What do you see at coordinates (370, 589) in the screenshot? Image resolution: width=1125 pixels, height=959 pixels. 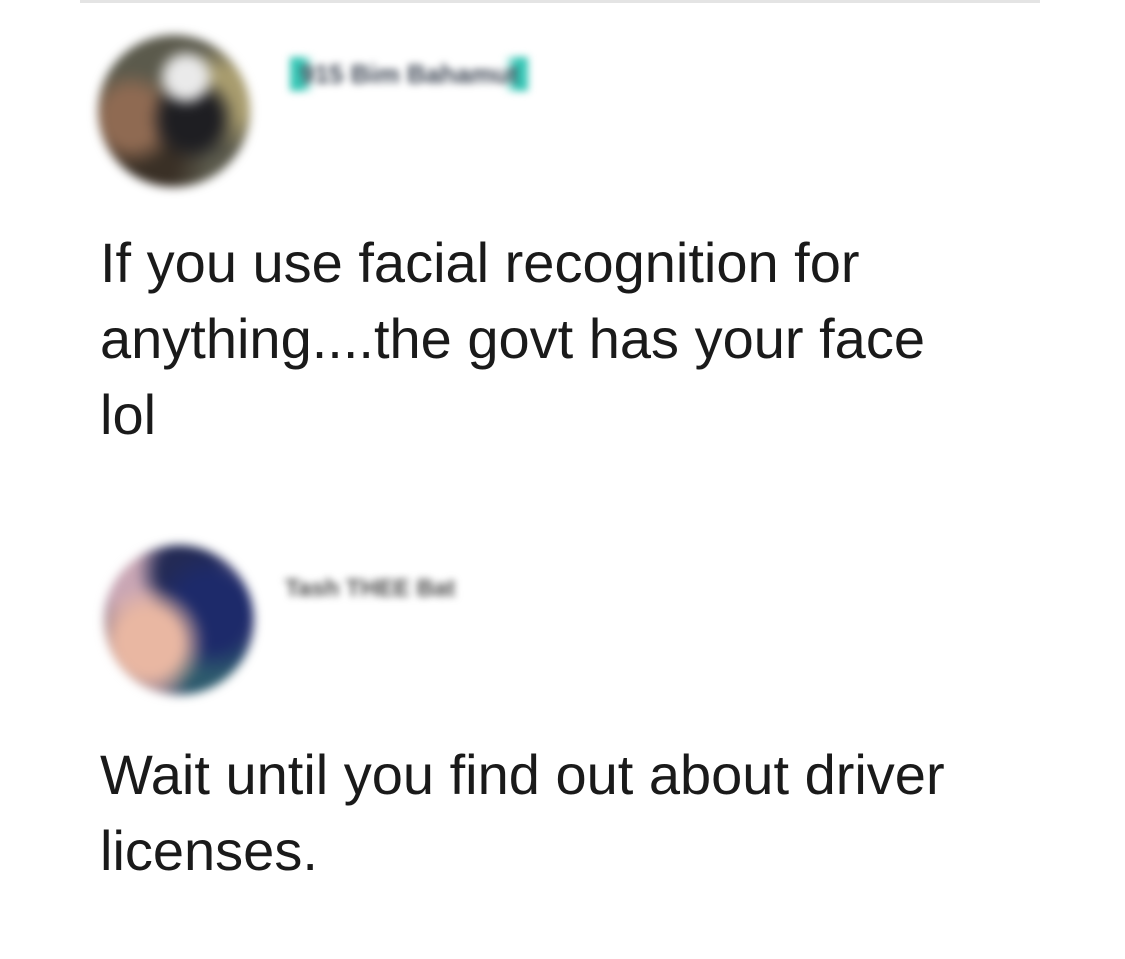 I see `author-name: Tash THEE Bat` at bounding box center [370, 589].